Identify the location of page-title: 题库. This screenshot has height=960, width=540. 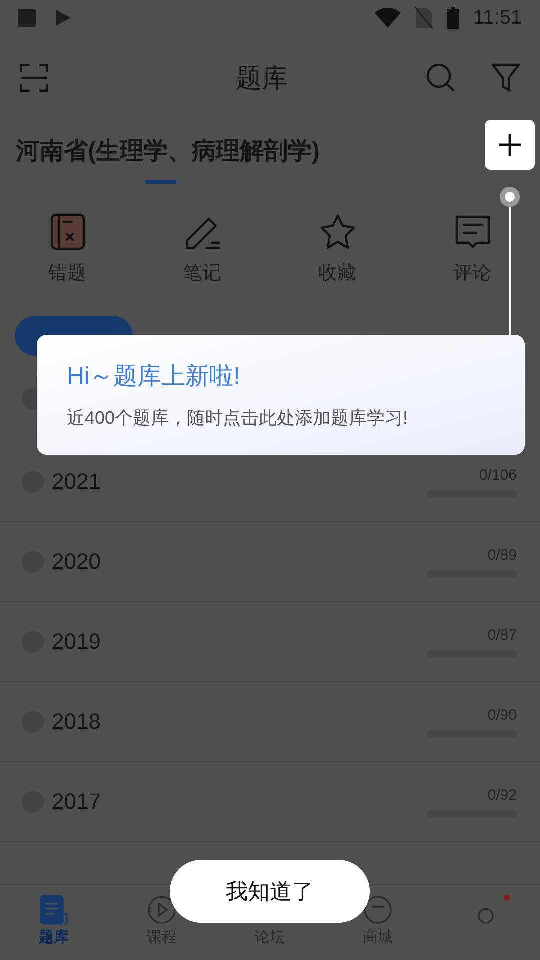
(262, 78).